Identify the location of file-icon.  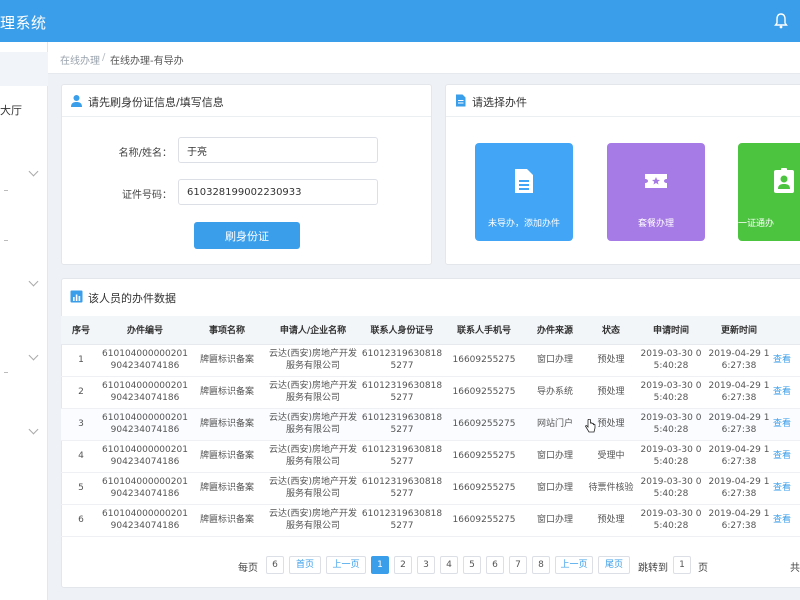
(524, 181).